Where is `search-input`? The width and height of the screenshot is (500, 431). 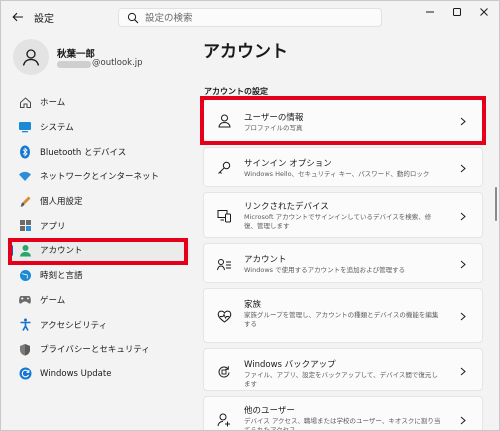
search-input is located at coordinates (260, 18).